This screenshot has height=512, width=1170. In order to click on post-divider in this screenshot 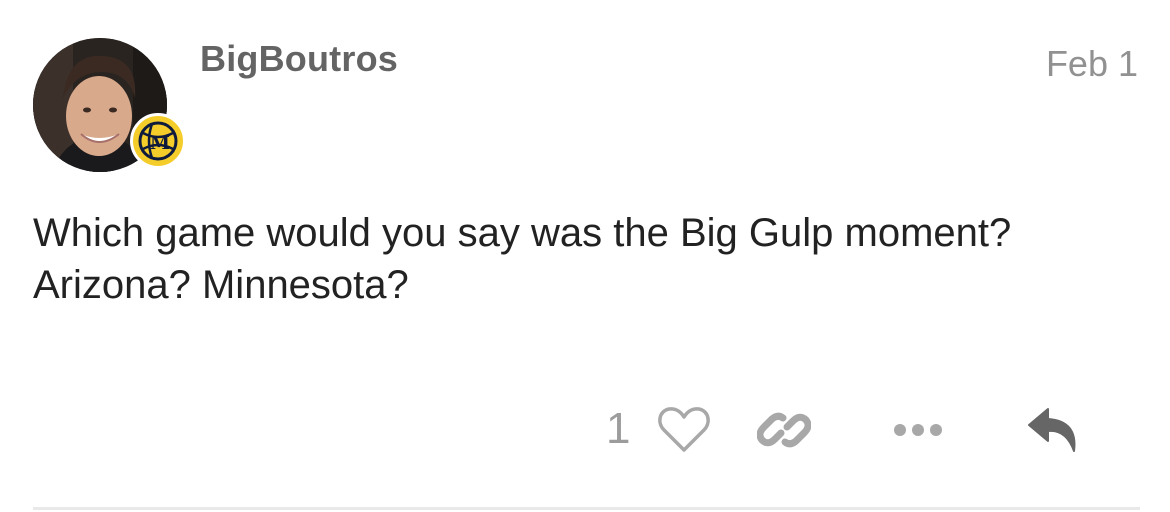, I will do `click(586, 508)`.